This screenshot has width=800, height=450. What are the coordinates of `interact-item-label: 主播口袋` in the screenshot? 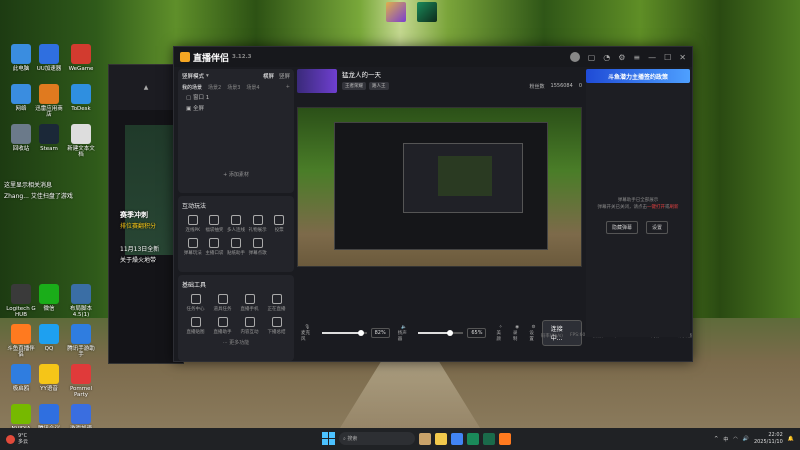 It's located at (214, 253).